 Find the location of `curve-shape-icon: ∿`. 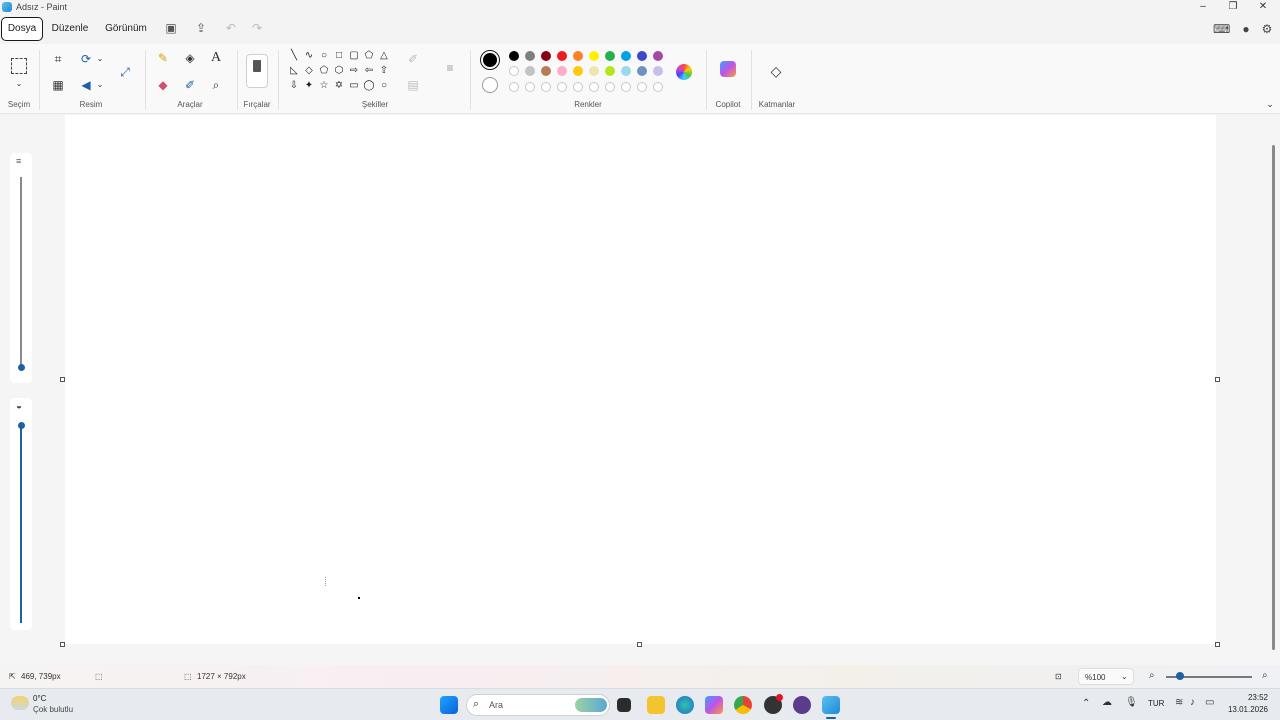

curve-shape-icon: ∿ is located at coordinates (309, 56).